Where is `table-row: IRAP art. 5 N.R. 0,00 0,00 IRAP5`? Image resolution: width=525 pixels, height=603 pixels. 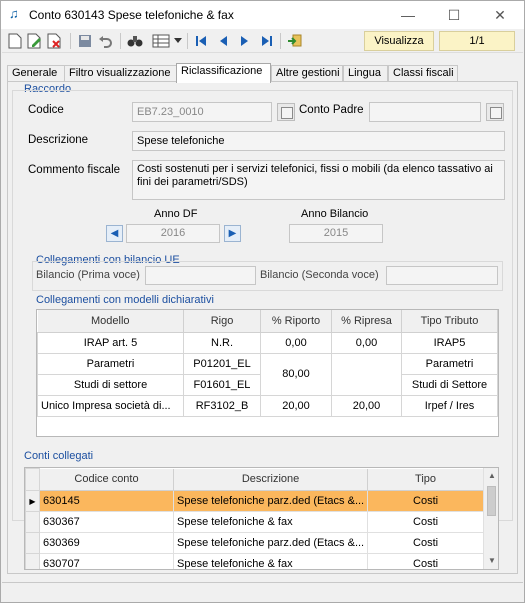
table-row: IRAP art. 5 N.R. 0,00 0,00 IRAP5 is located at coordinates (267, 342).